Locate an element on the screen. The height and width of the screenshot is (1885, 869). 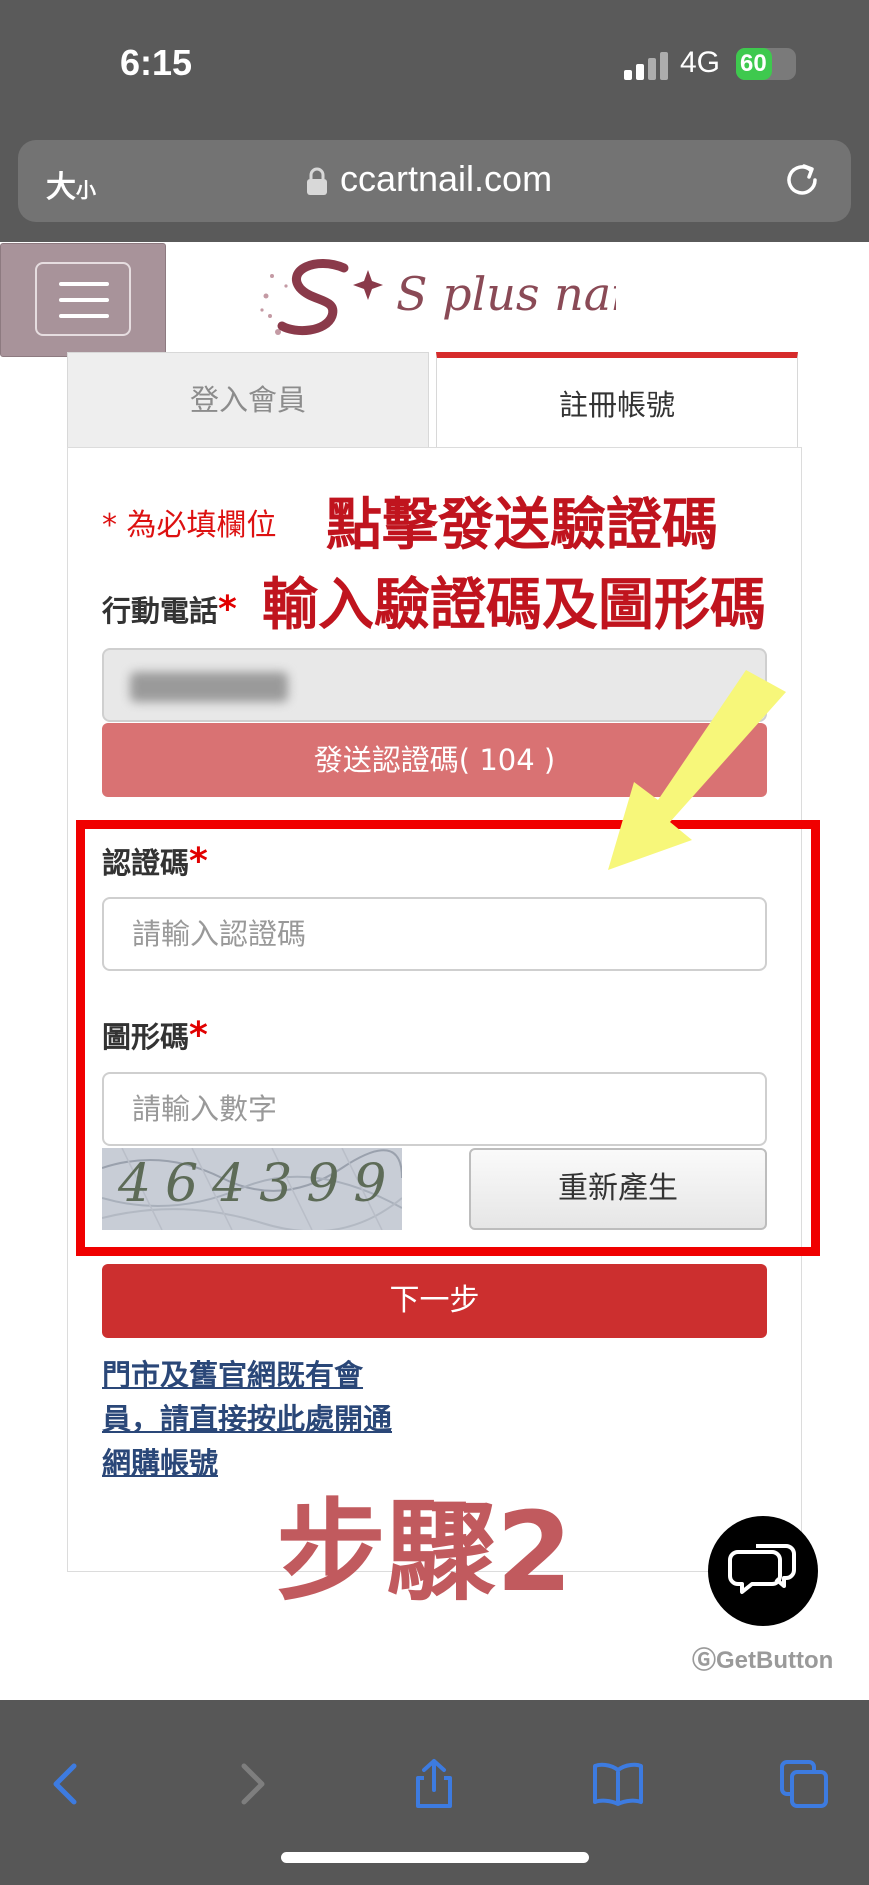
share-icon is located at coordinates (434, 1784).